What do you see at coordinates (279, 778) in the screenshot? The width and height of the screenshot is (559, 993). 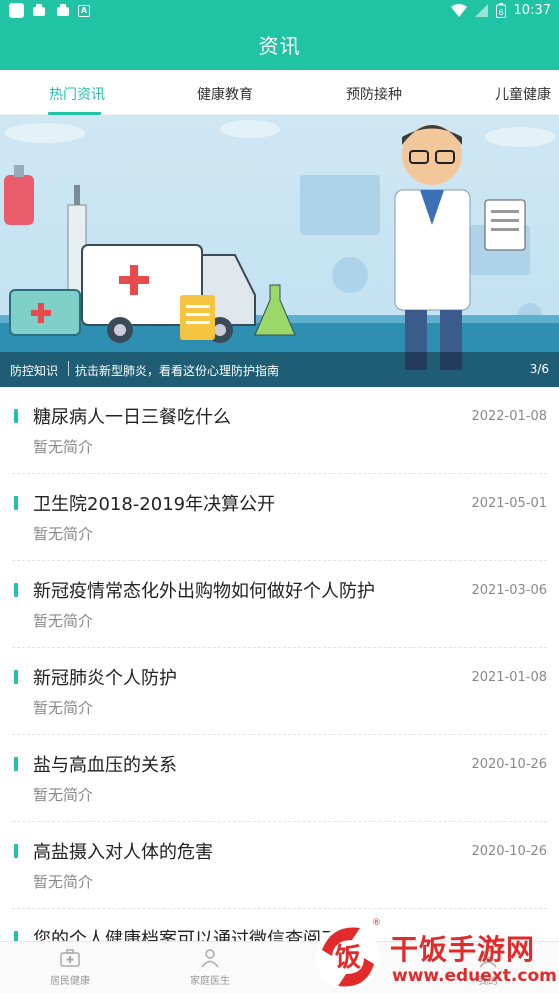 I see `news-item: 盐与高血压的关系 2020-10-26 暂无简介` at bounding box center [279, 778].